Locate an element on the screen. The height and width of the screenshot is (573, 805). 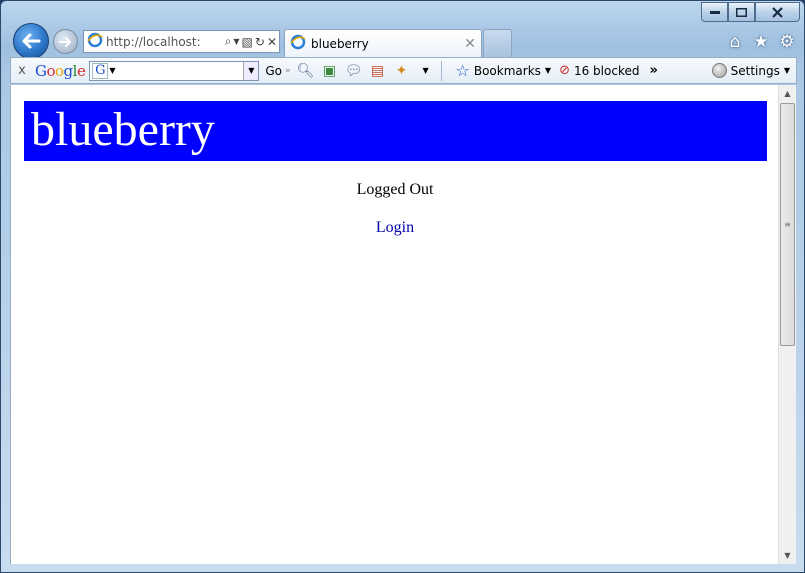
tab-close-icon: ✕ is located at coordinates (470, 44).